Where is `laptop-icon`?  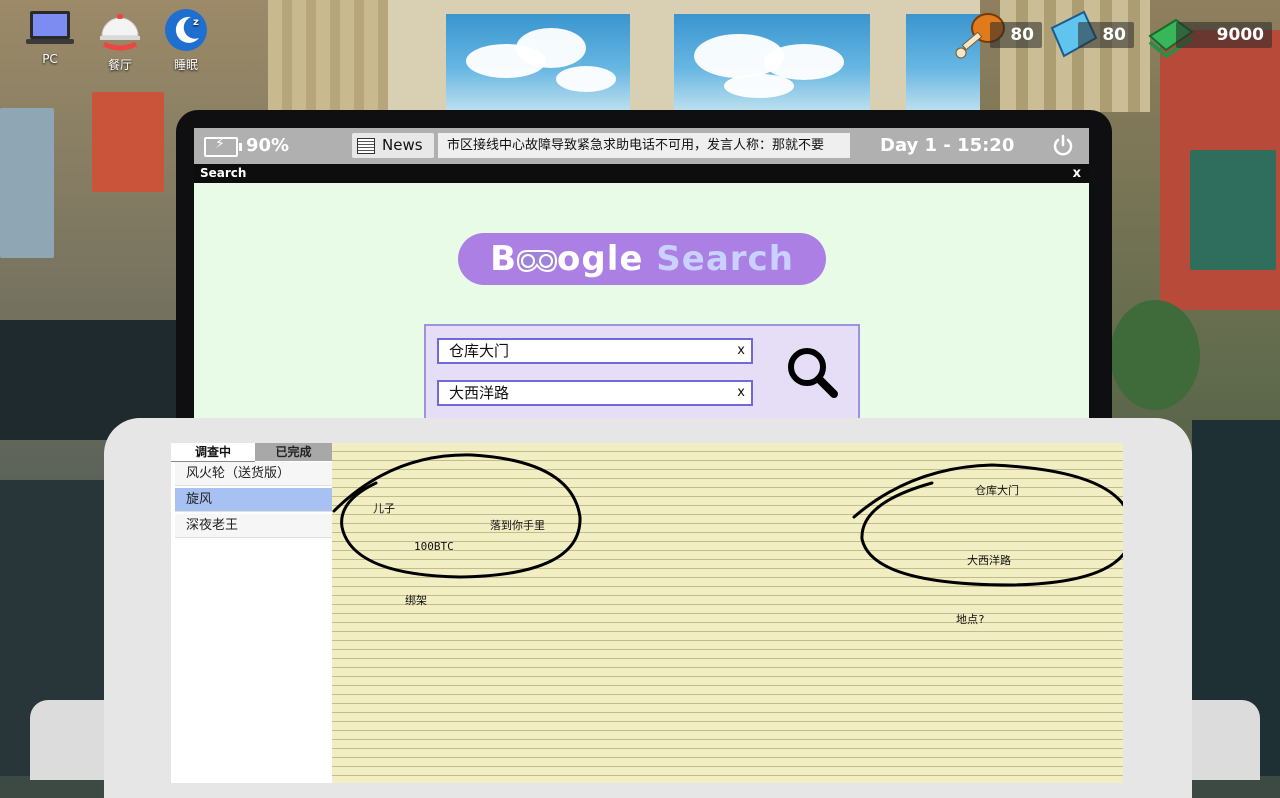
laptop-icon is located at coordinates (50, 27).